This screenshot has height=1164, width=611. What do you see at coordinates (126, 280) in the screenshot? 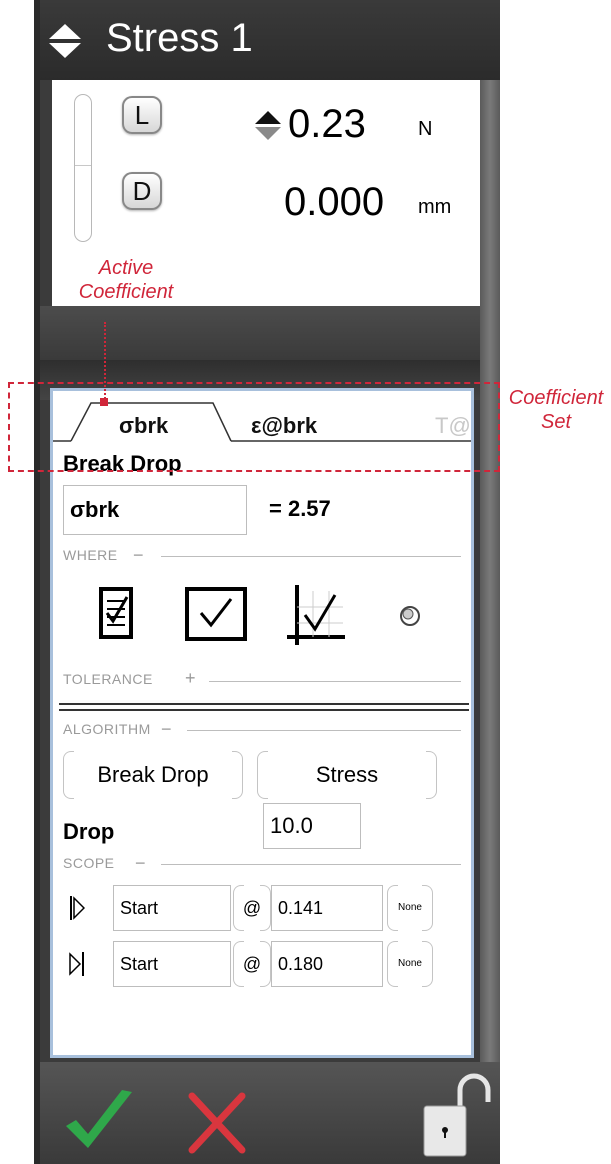
I see `annotation-active-coefficient: Active Coefficient` at bounding box center [126, 280].